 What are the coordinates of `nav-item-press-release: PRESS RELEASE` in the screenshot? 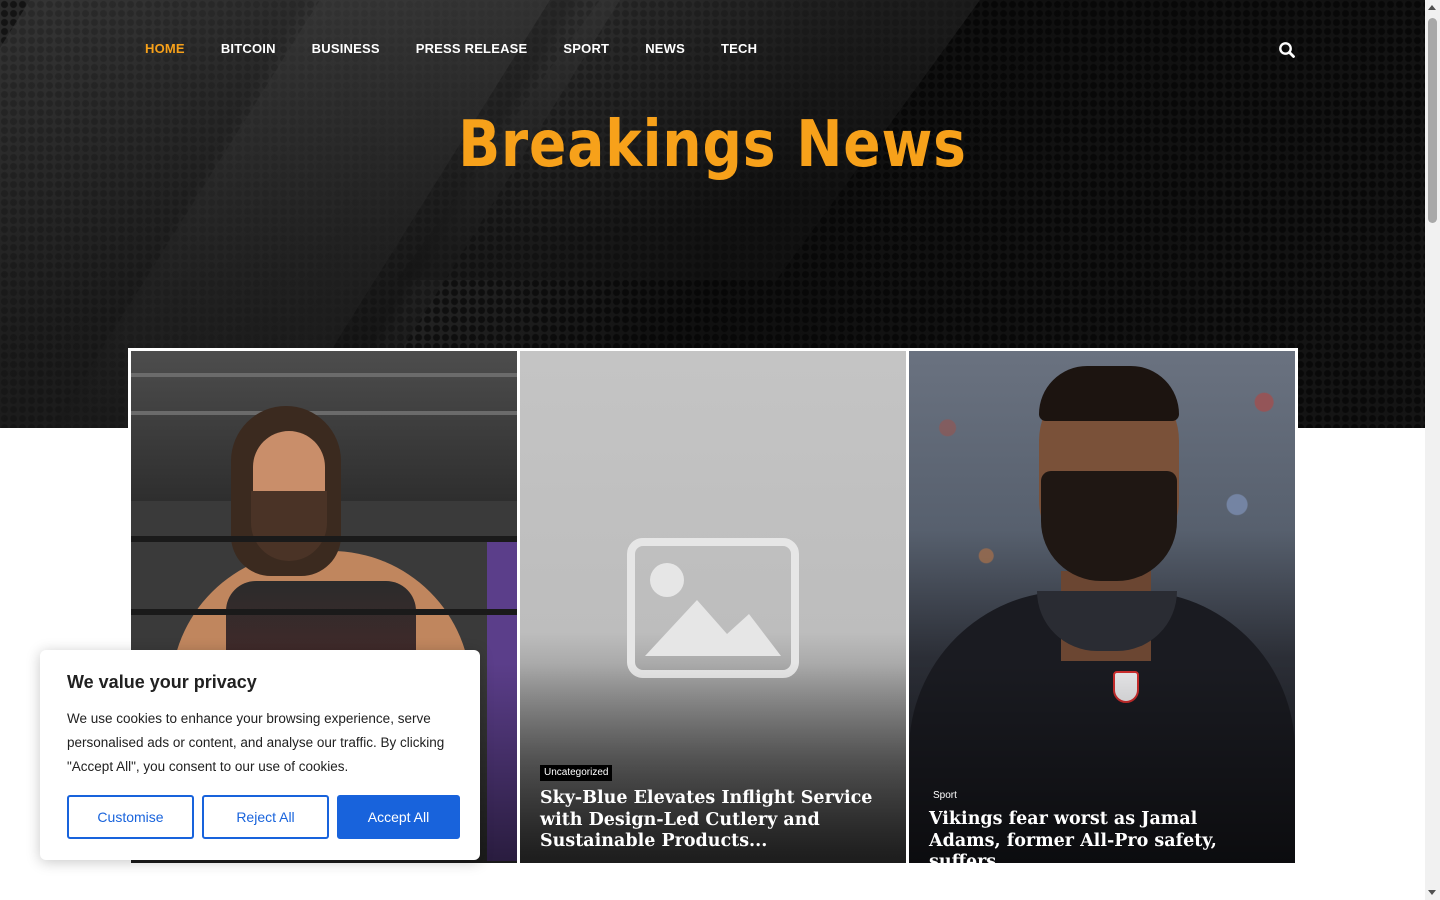 It's located at (472, 49).